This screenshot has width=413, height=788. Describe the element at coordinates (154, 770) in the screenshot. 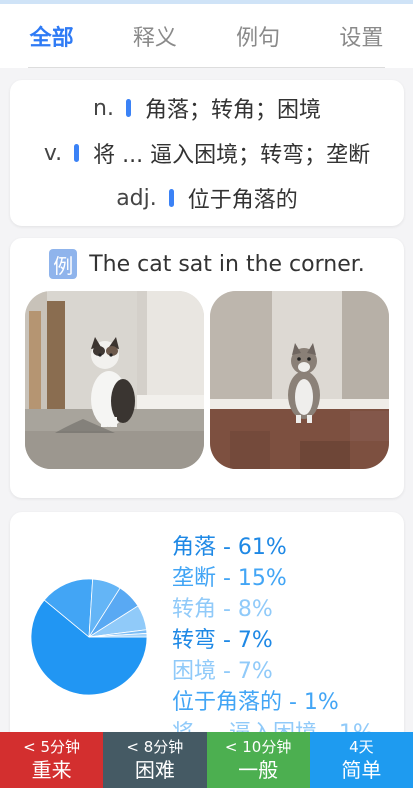

I see `answer-label: 困难` at that location.